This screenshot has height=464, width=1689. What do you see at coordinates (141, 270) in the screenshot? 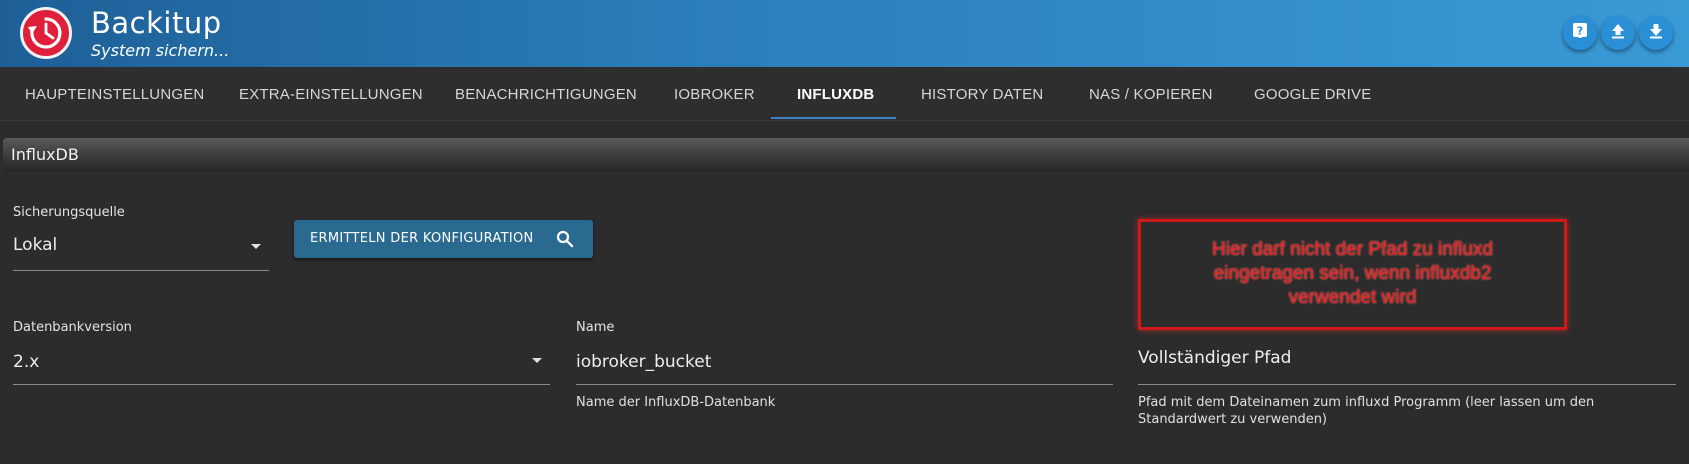
I see `source-select-underline` at bounding box center [141, 270].